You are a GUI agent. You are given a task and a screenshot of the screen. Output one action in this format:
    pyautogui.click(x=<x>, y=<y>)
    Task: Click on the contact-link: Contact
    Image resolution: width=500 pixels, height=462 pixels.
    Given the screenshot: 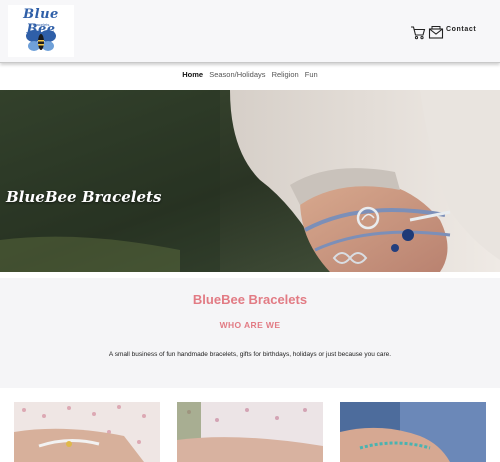 What is the action you would take?
    pyautogui.click(x=461, y=29)
    